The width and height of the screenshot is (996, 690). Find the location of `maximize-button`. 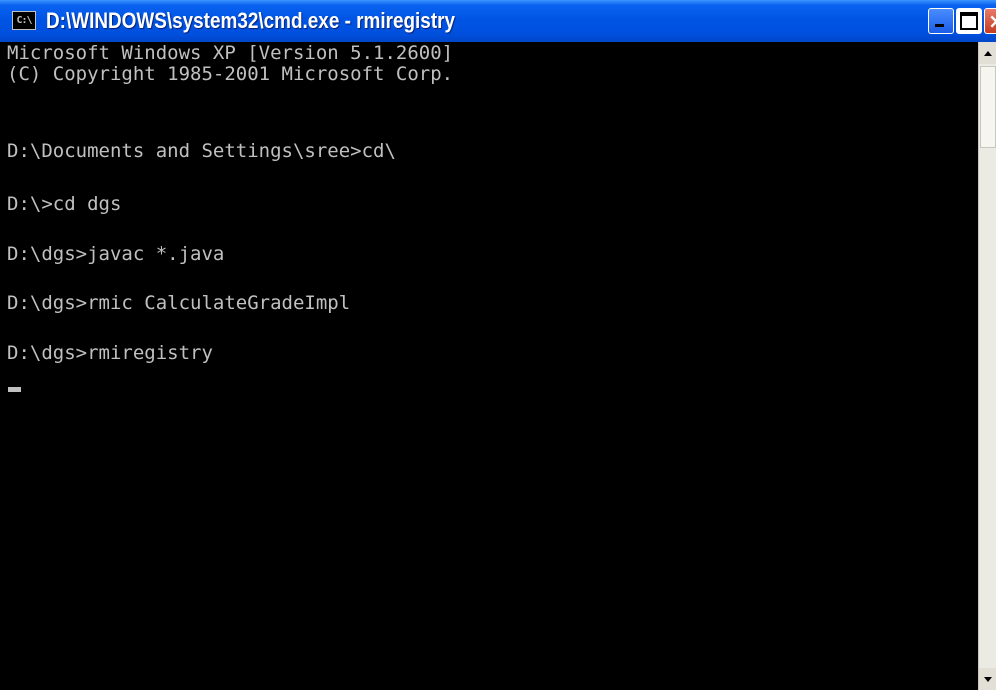

maximize-button is located at coordinates (969, 21).